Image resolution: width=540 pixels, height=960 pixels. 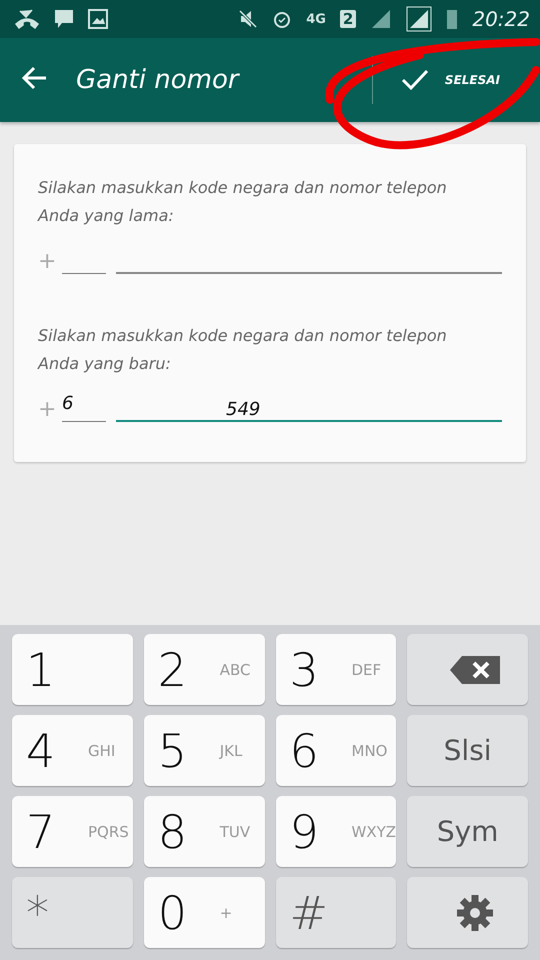 I want to click on field-label: Silakan masukkan kode negara dan nomor telepon Anda yang baru:, so click(x=243, y=350).